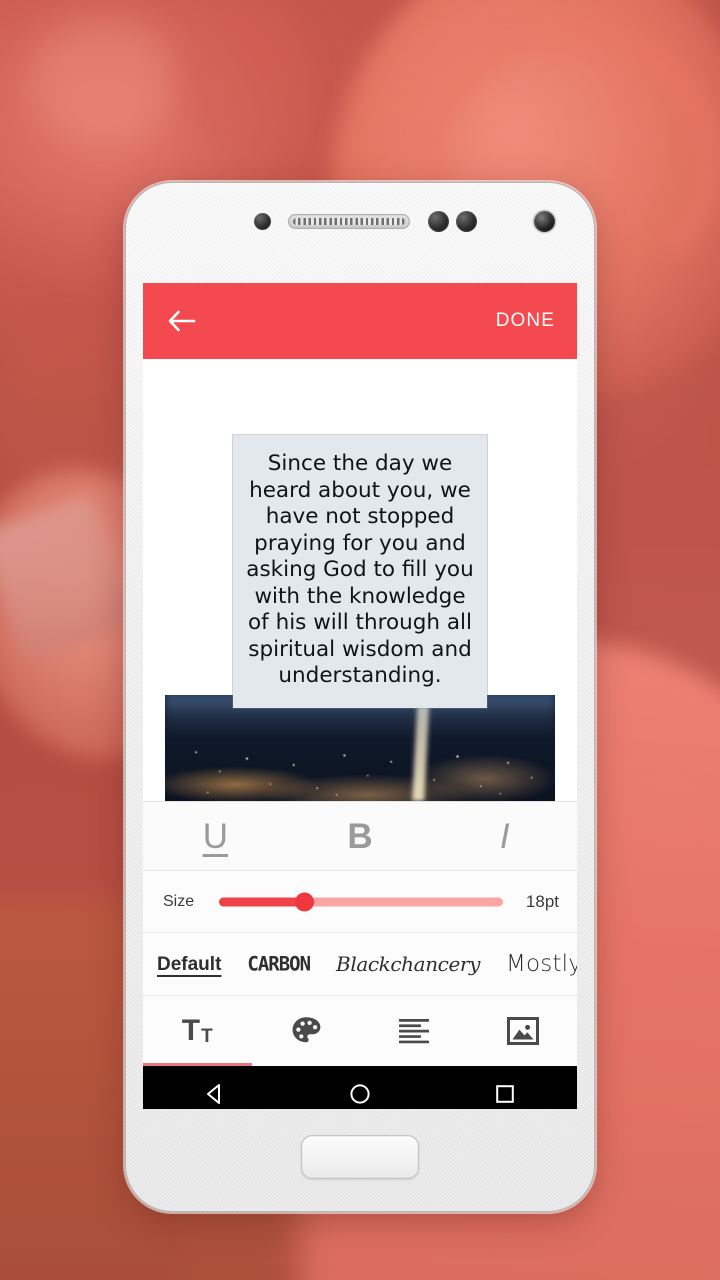 The image size is (720, 1280). I want to click on app-bar: DONE, so click(360, 321).